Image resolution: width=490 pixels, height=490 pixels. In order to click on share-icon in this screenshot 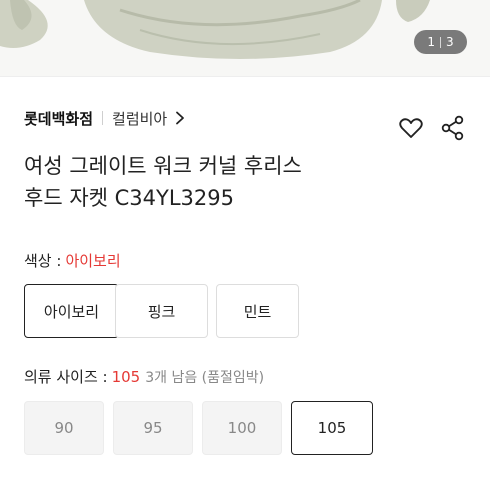, I will do `click(452, 128)`.